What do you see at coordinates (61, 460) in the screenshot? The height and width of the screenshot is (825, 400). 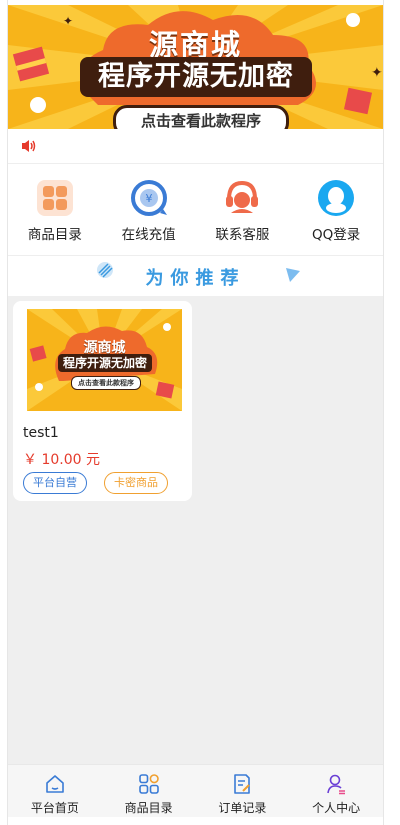 I see `product-price: ￥ 10.00 元` at bounding box center [61, 460].